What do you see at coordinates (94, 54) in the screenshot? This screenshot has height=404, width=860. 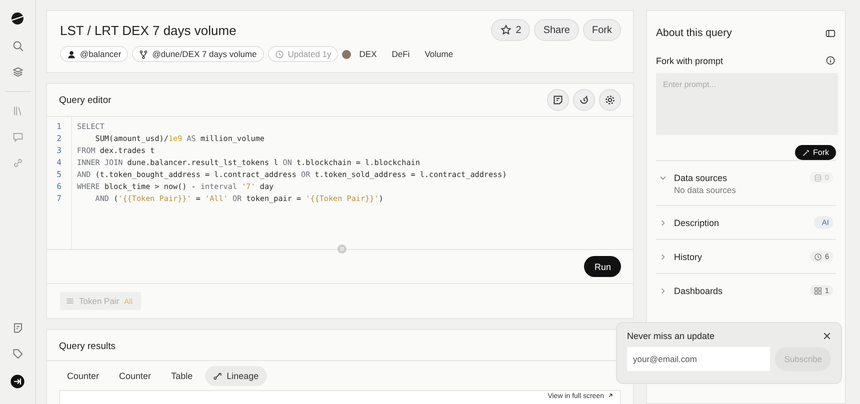 I see `owner-chip: @balancer` at bounding box center [94, 54].